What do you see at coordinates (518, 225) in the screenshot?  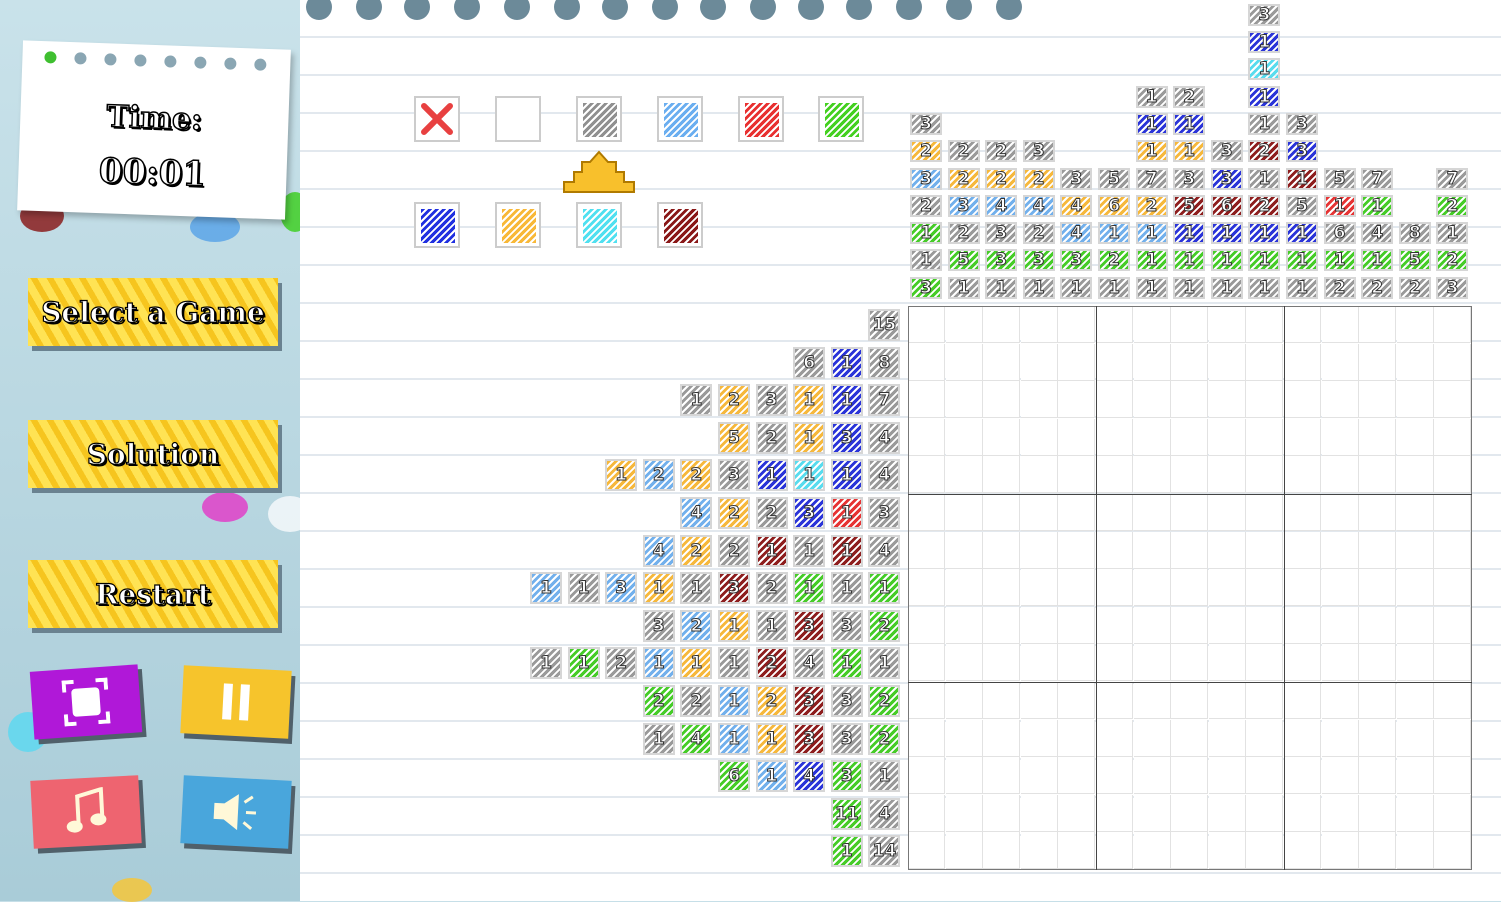 I see `palette-orange` at bounding box center [518, 225].